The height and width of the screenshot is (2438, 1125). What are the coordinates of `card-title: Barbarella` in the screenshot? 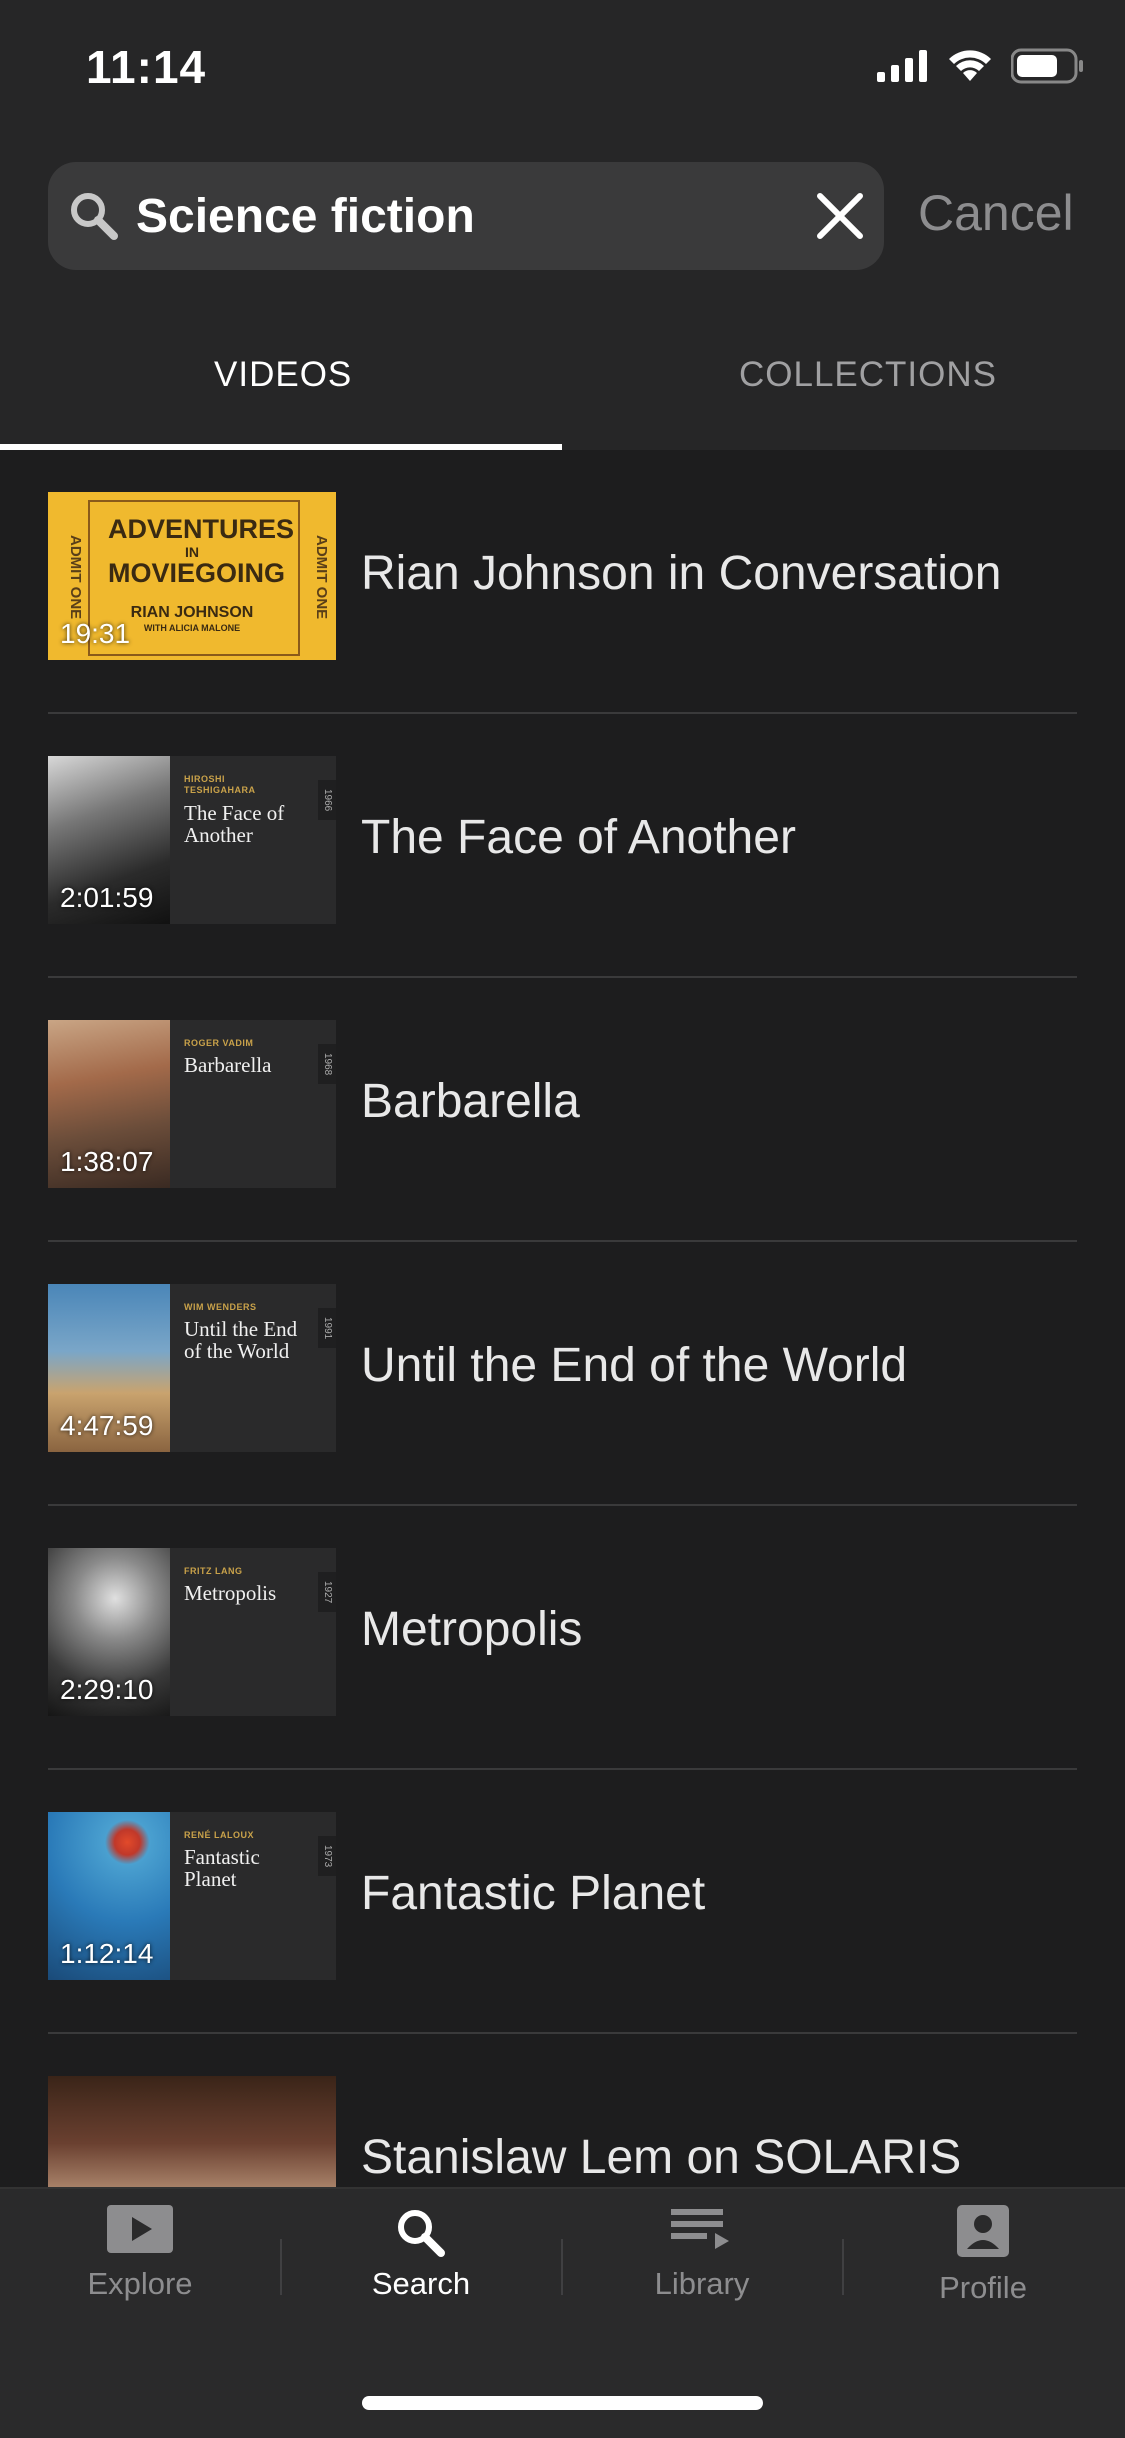 It's located at (228, 1065).